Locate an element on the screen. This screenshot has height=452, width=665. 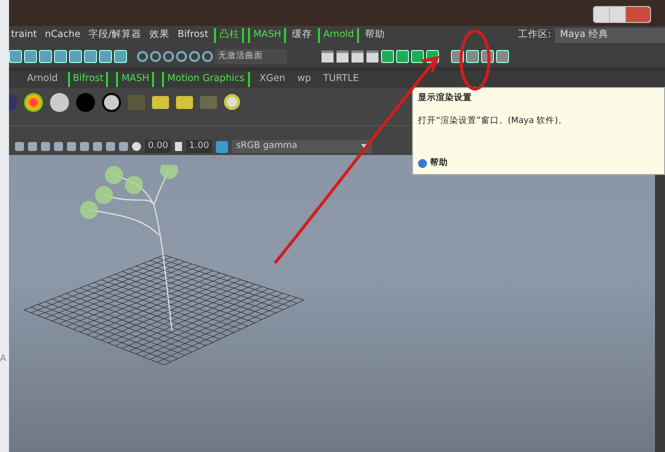
help-icon is located at coordinates (422, 163).